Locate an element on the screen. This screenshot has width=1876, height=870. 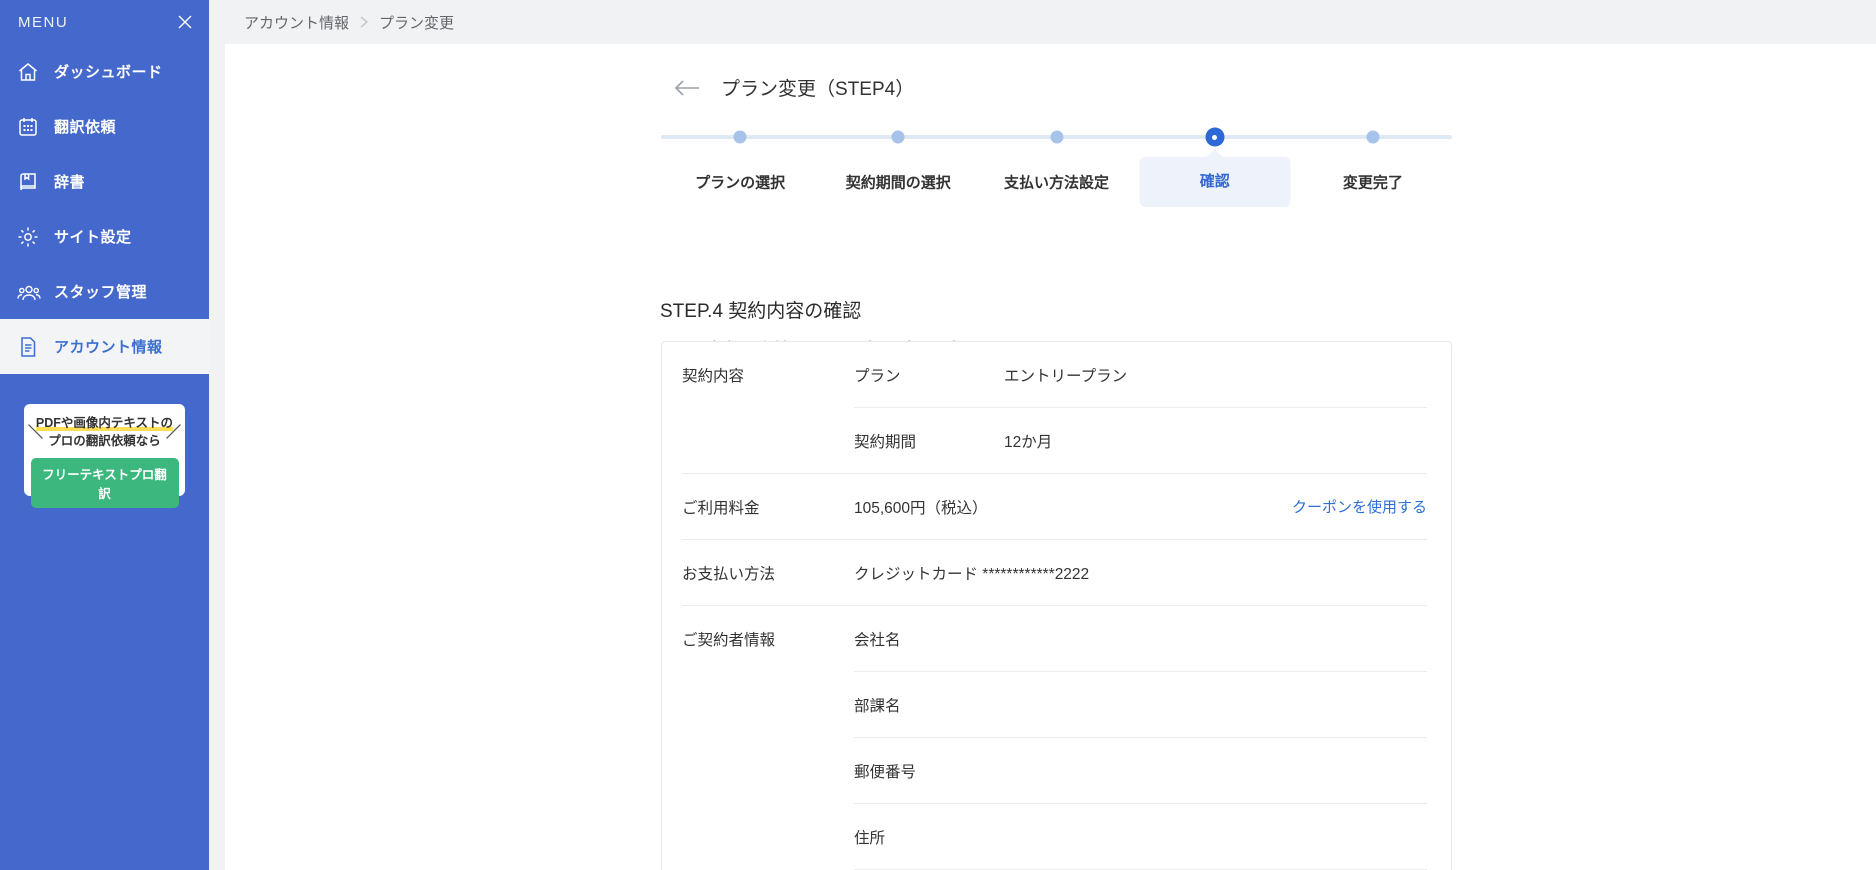
document-icon is located at coordinates (31, 347).